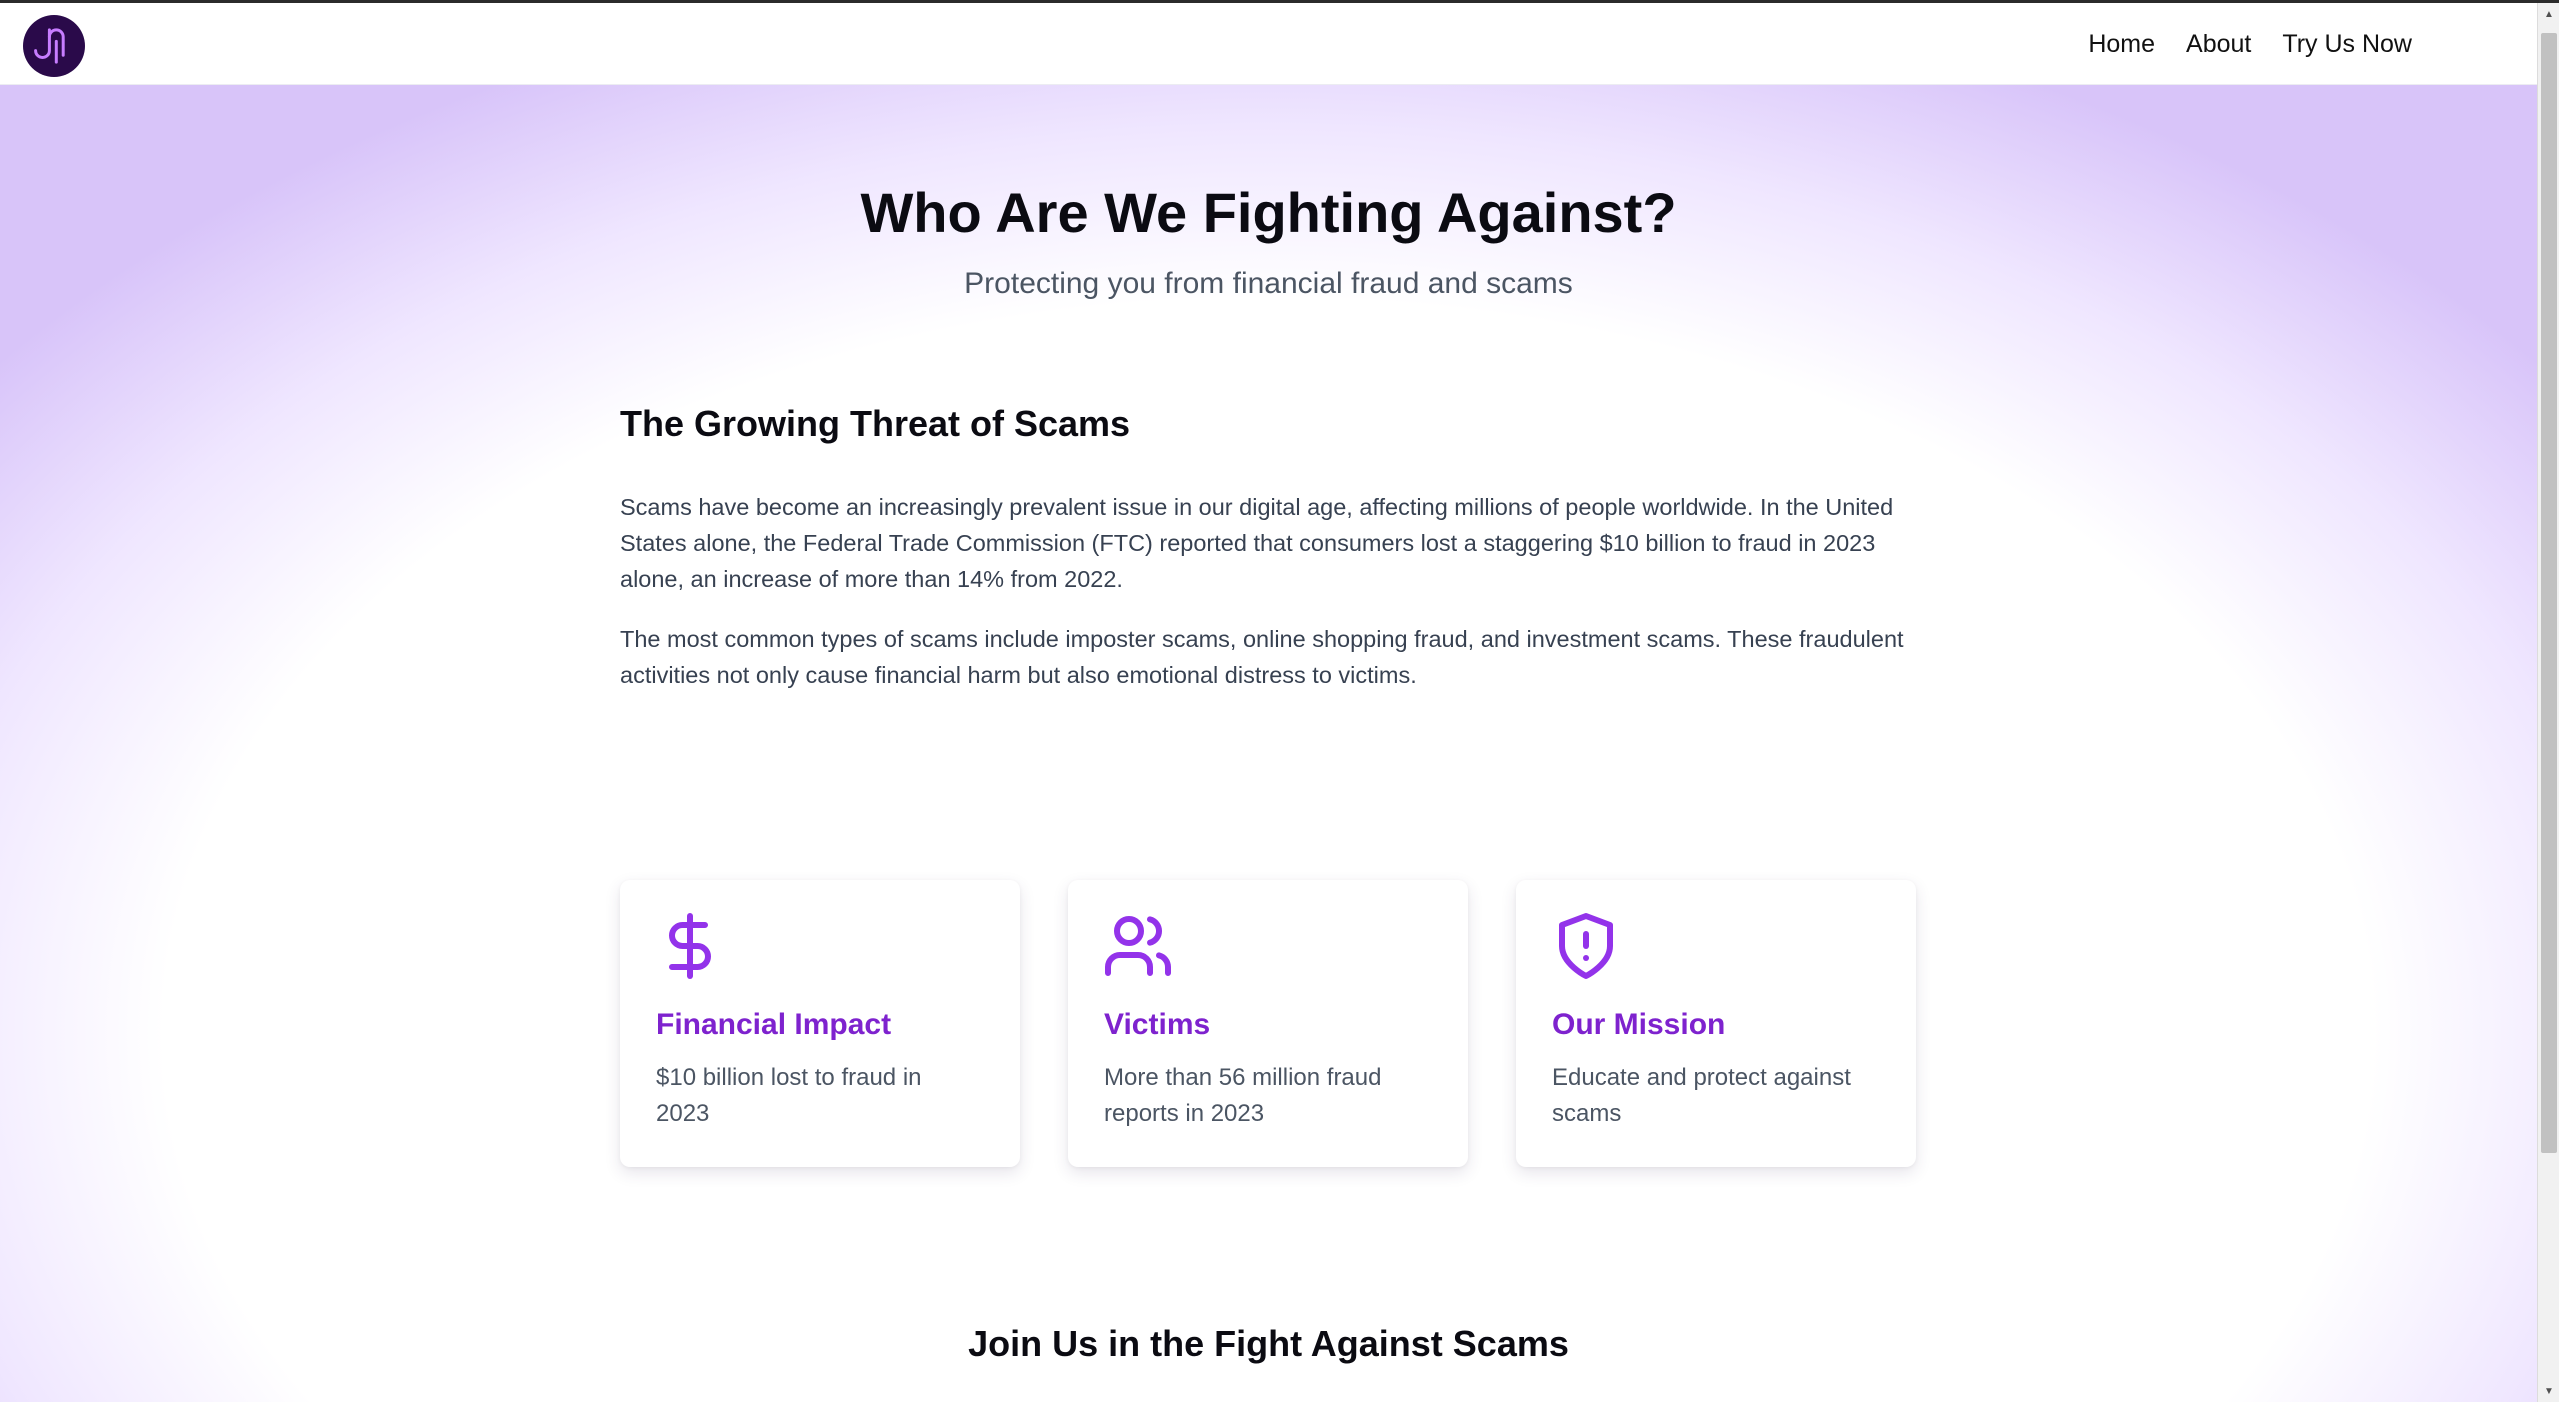 This screenshot has width=2559, height=1402. I want to click on shield-alert-icon, so click(1586, 946).